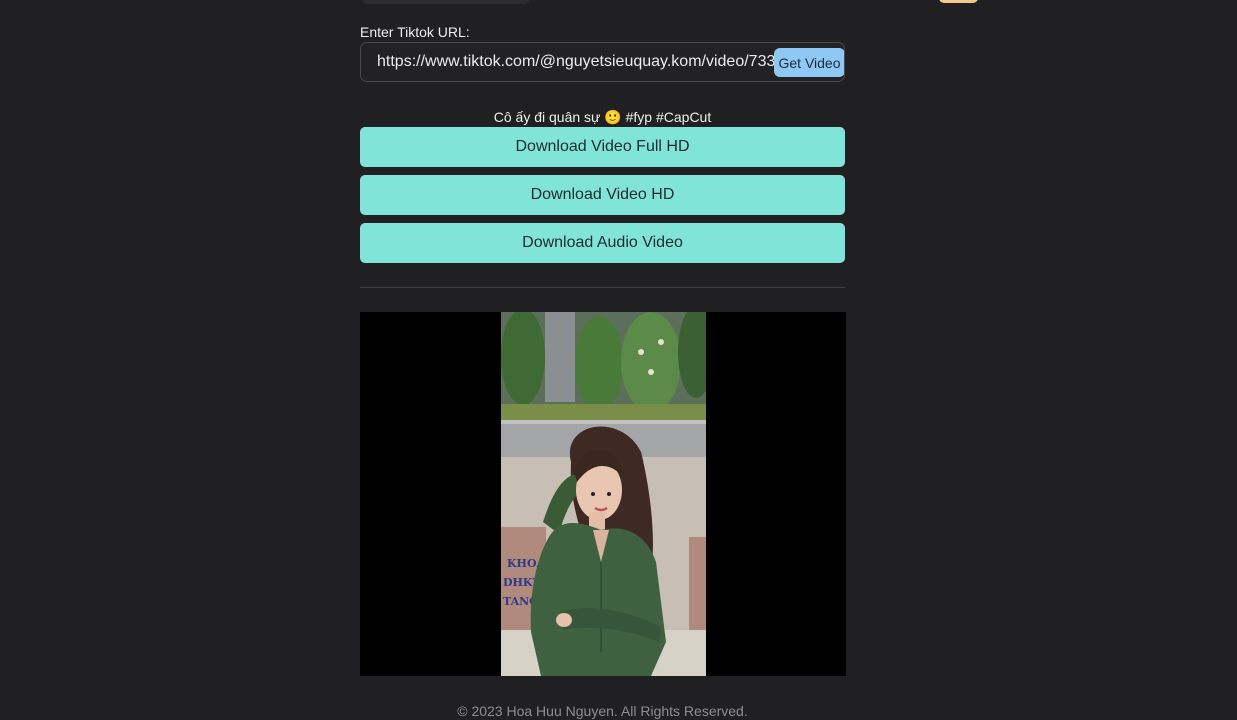 Image resolution: width=1237 pixels, height=720 pixels. I want to click on download-full-hd-button: Download Video Full HD, so click(602, 147).